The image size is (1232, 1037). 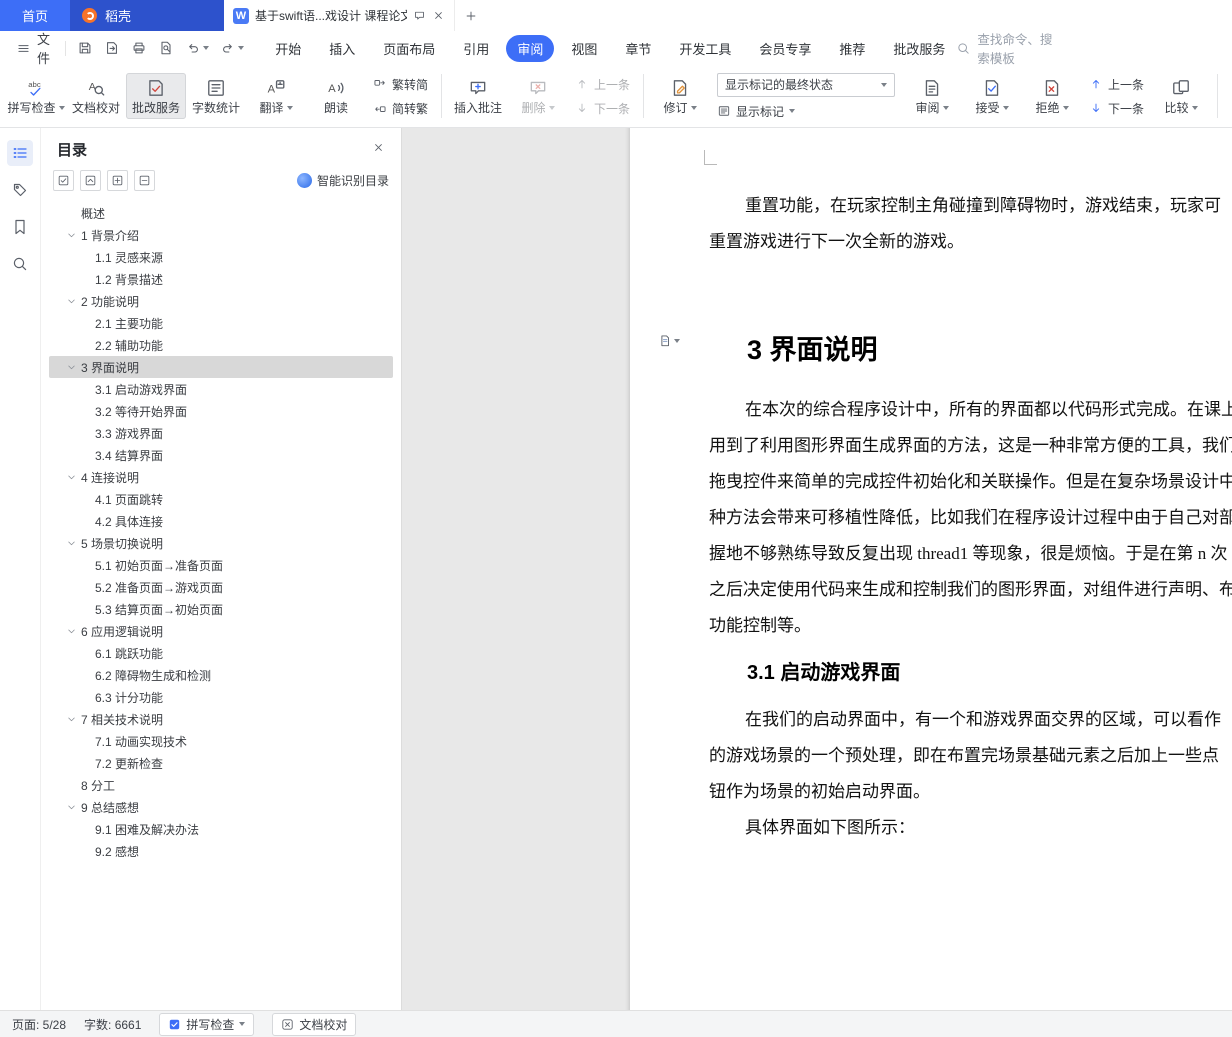 I want to click on simplified-to-traditional-button: 简转繁, so click(x=400, y=108).